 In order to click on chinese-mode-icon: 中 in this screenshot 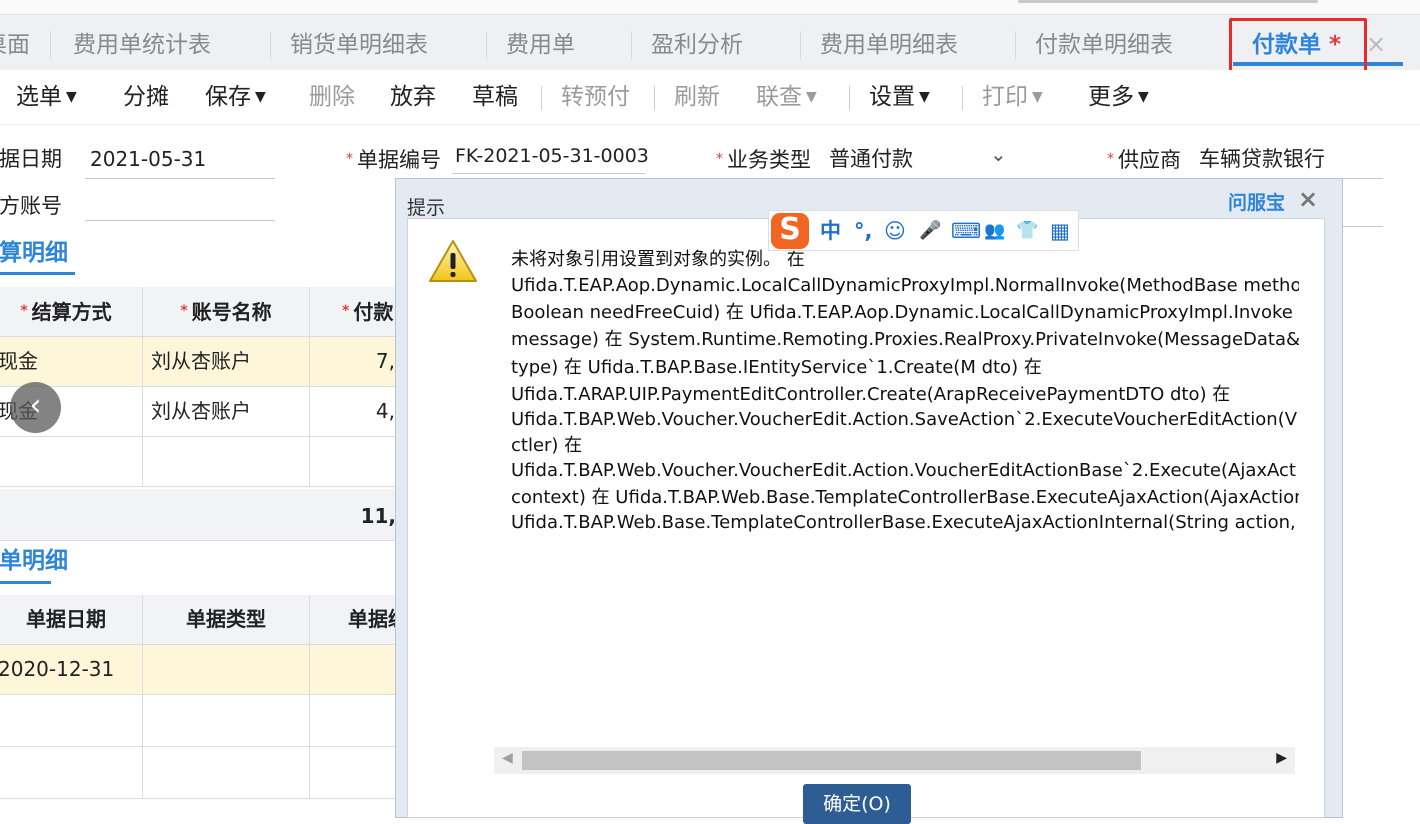, I will do `click(830, 231)`.